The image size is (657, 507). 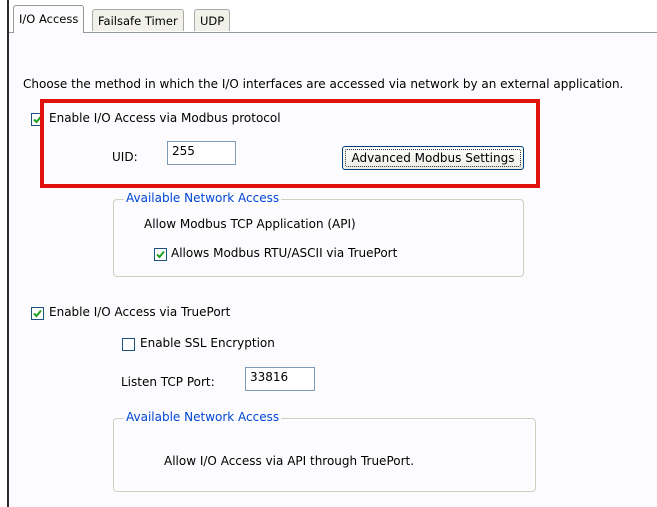 I want to click on tab-udp: UDP, so click(x=212, y=20).